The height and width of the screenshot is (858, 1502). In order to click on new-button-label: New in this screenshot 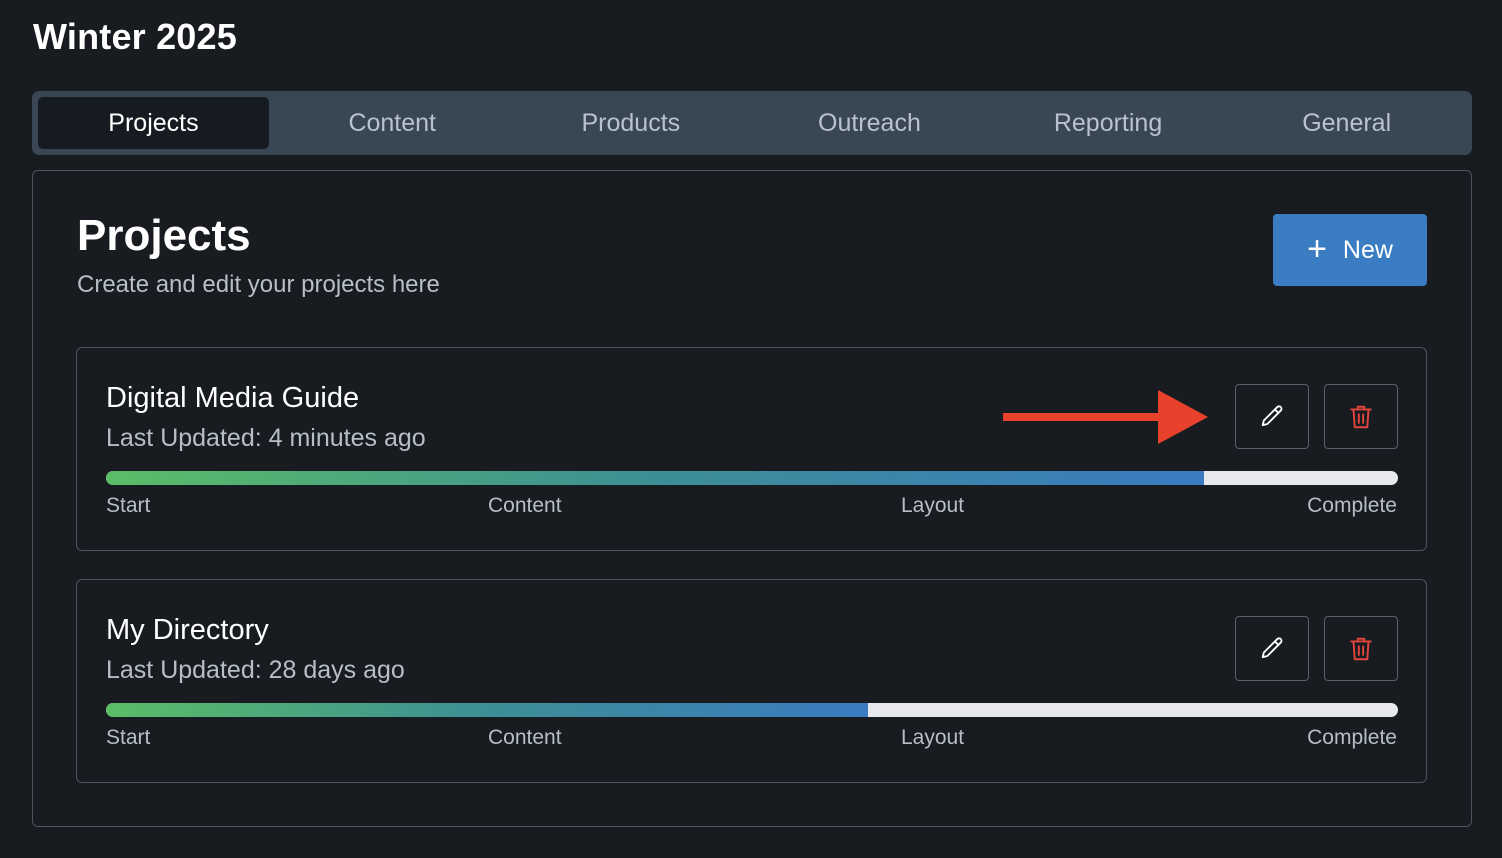, I will do `click(1367, 249)`.